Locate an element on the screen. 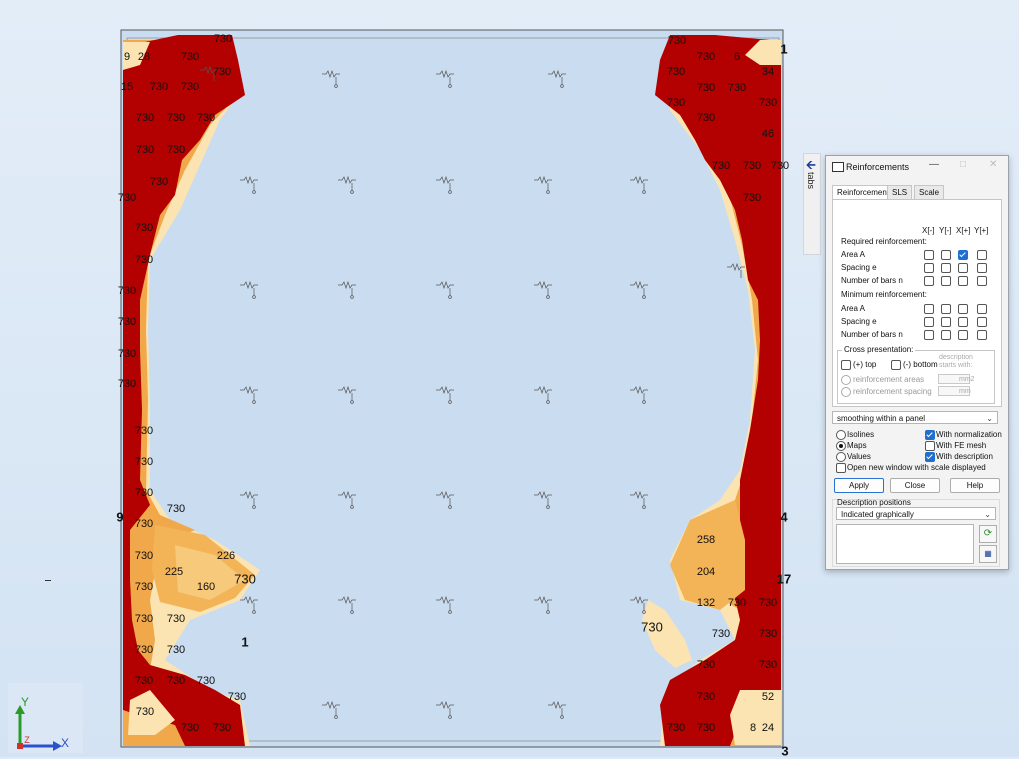  description-label: With description is located at coordinates (964, 456).